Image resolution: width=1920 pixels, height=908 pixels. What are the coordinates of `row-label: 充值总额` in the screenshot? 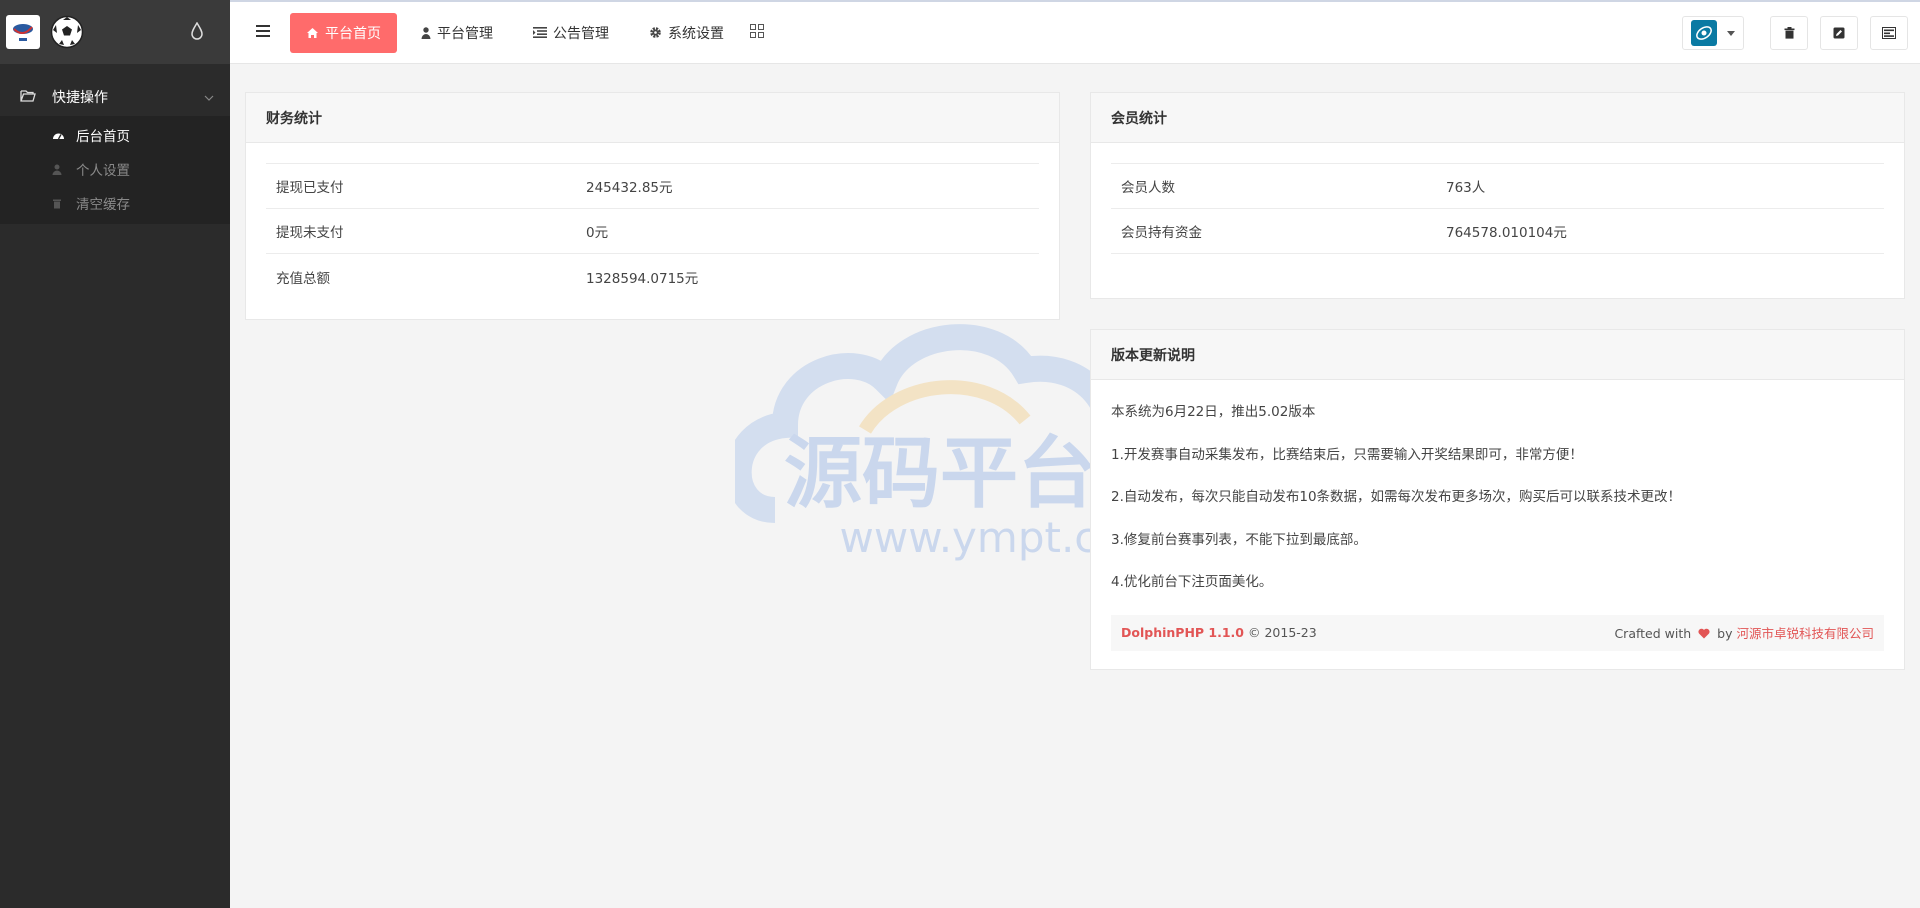 It's located at (303, 278).